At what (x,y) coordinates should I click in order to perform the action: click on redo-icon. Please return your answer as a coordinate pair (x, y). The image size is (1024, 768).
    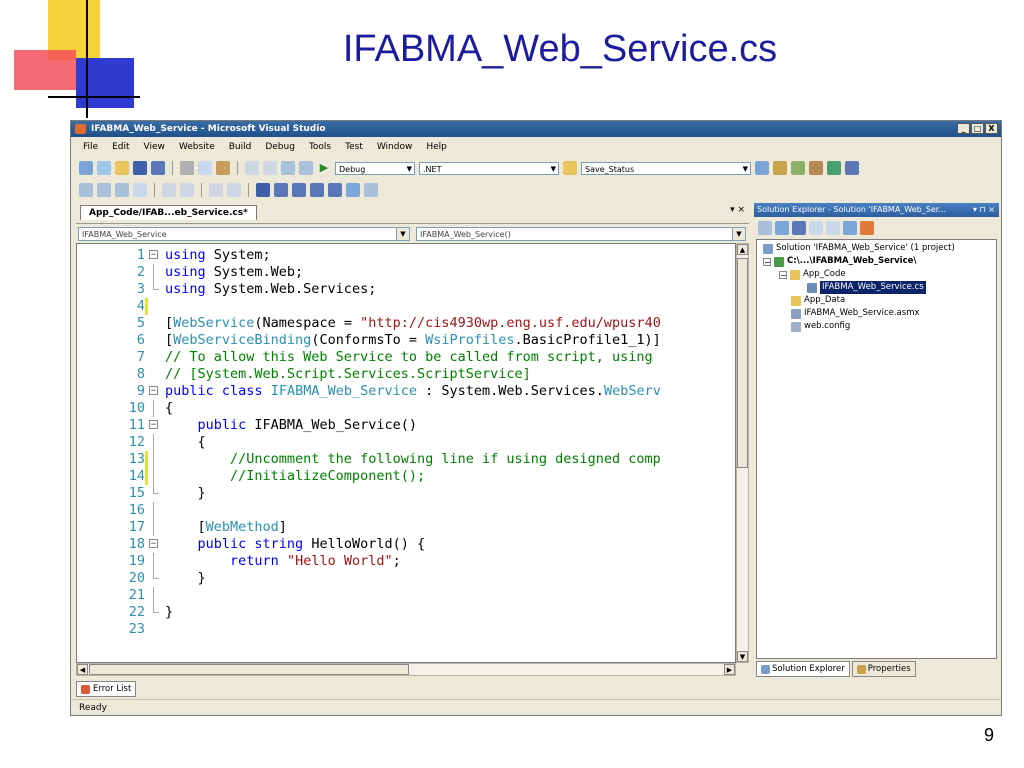
    Looking at the image, I should click on (270, 168).